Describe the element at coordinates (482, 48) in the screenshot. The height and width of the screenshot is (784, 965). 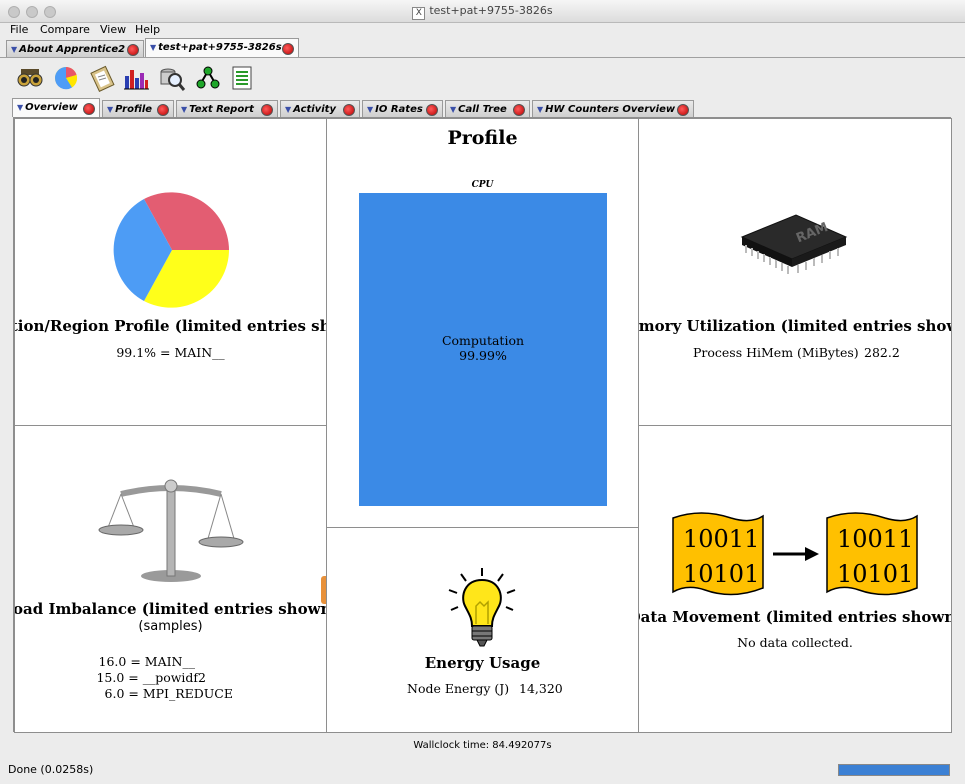
I see `document-tab-bar: ▼ About Apprentice2 ▼ test+pat+9755-3826s` at that location.